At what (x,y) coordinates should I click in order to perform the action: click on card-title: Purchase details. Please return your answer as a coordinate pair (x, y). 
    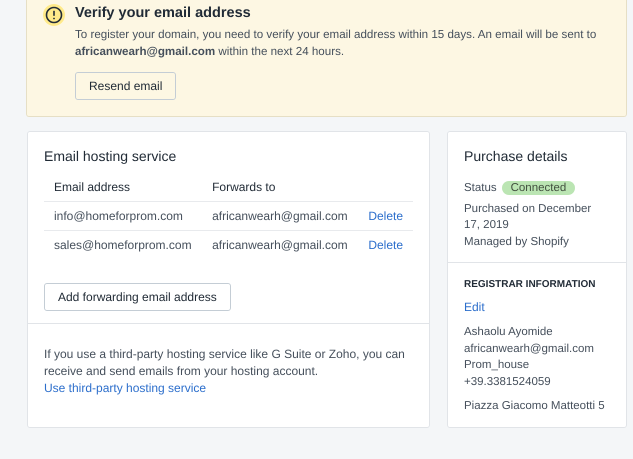
    Looking at the image, I should click on (516, 156).